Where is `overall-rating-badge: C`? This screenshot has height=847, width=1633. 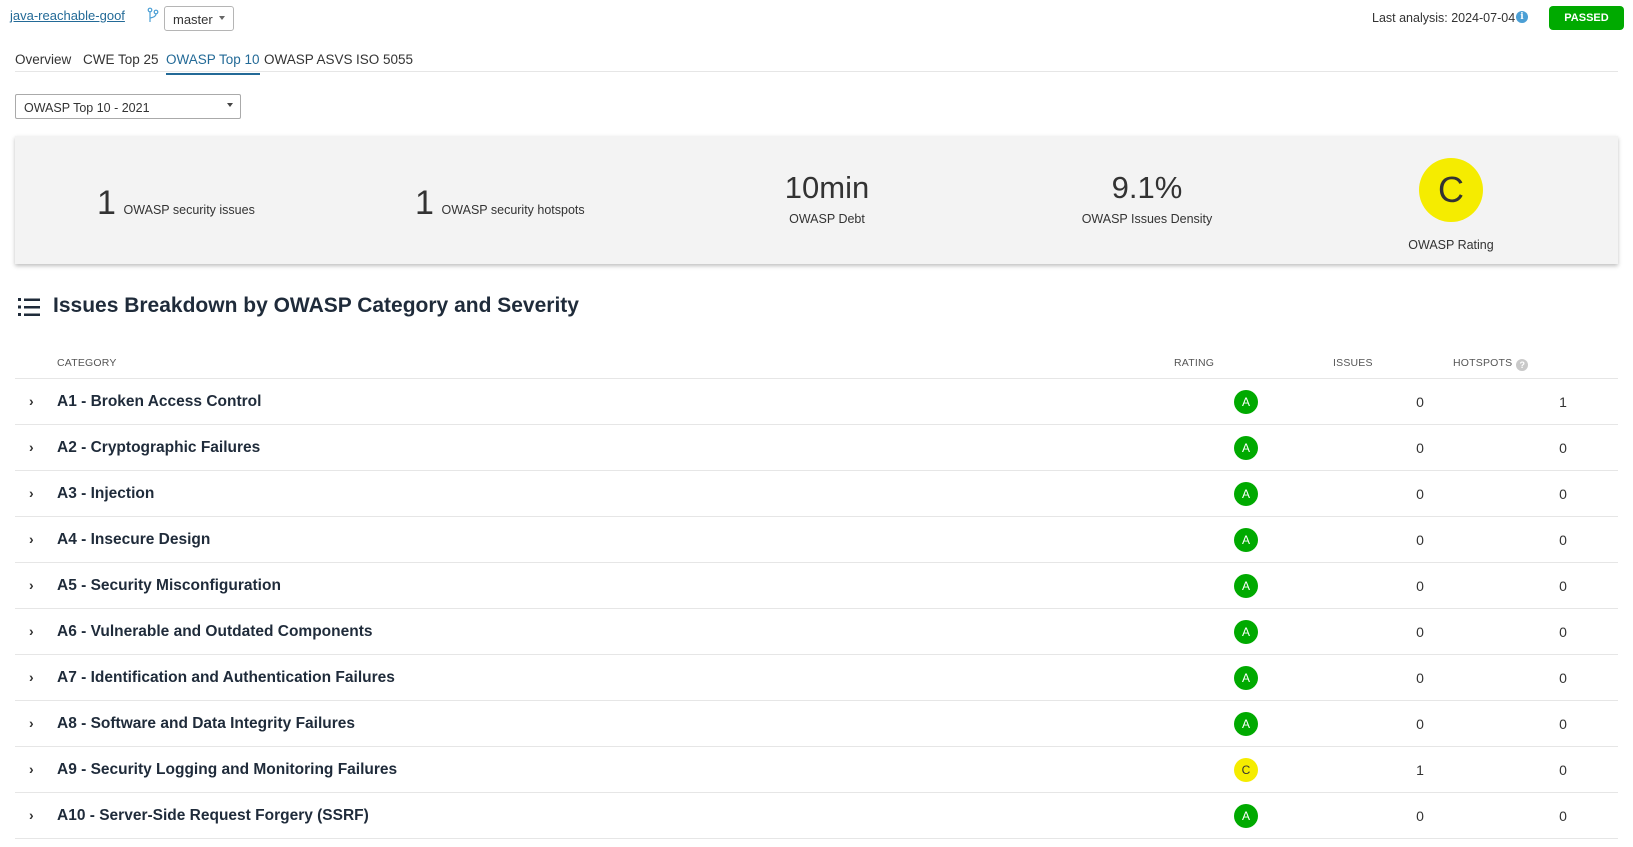
overall-rating-badge: C is located at coordinates (1451, 190).